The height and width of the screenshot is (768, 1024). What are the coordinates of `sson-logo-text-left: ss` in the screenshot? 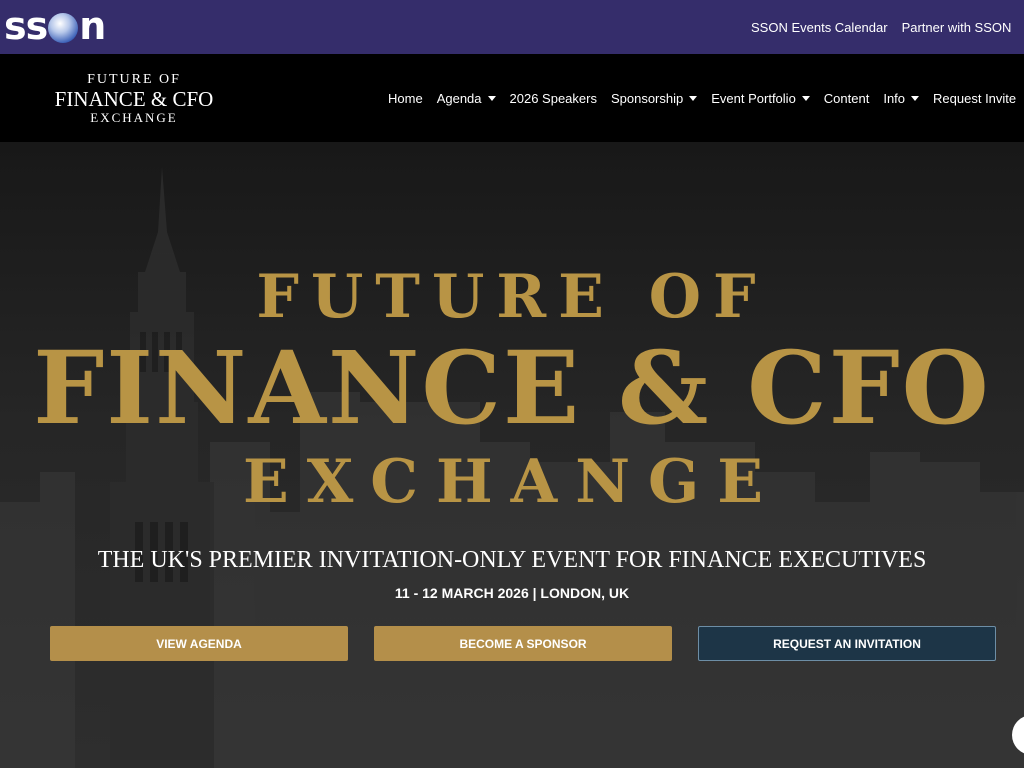 It's located at (26, 26).